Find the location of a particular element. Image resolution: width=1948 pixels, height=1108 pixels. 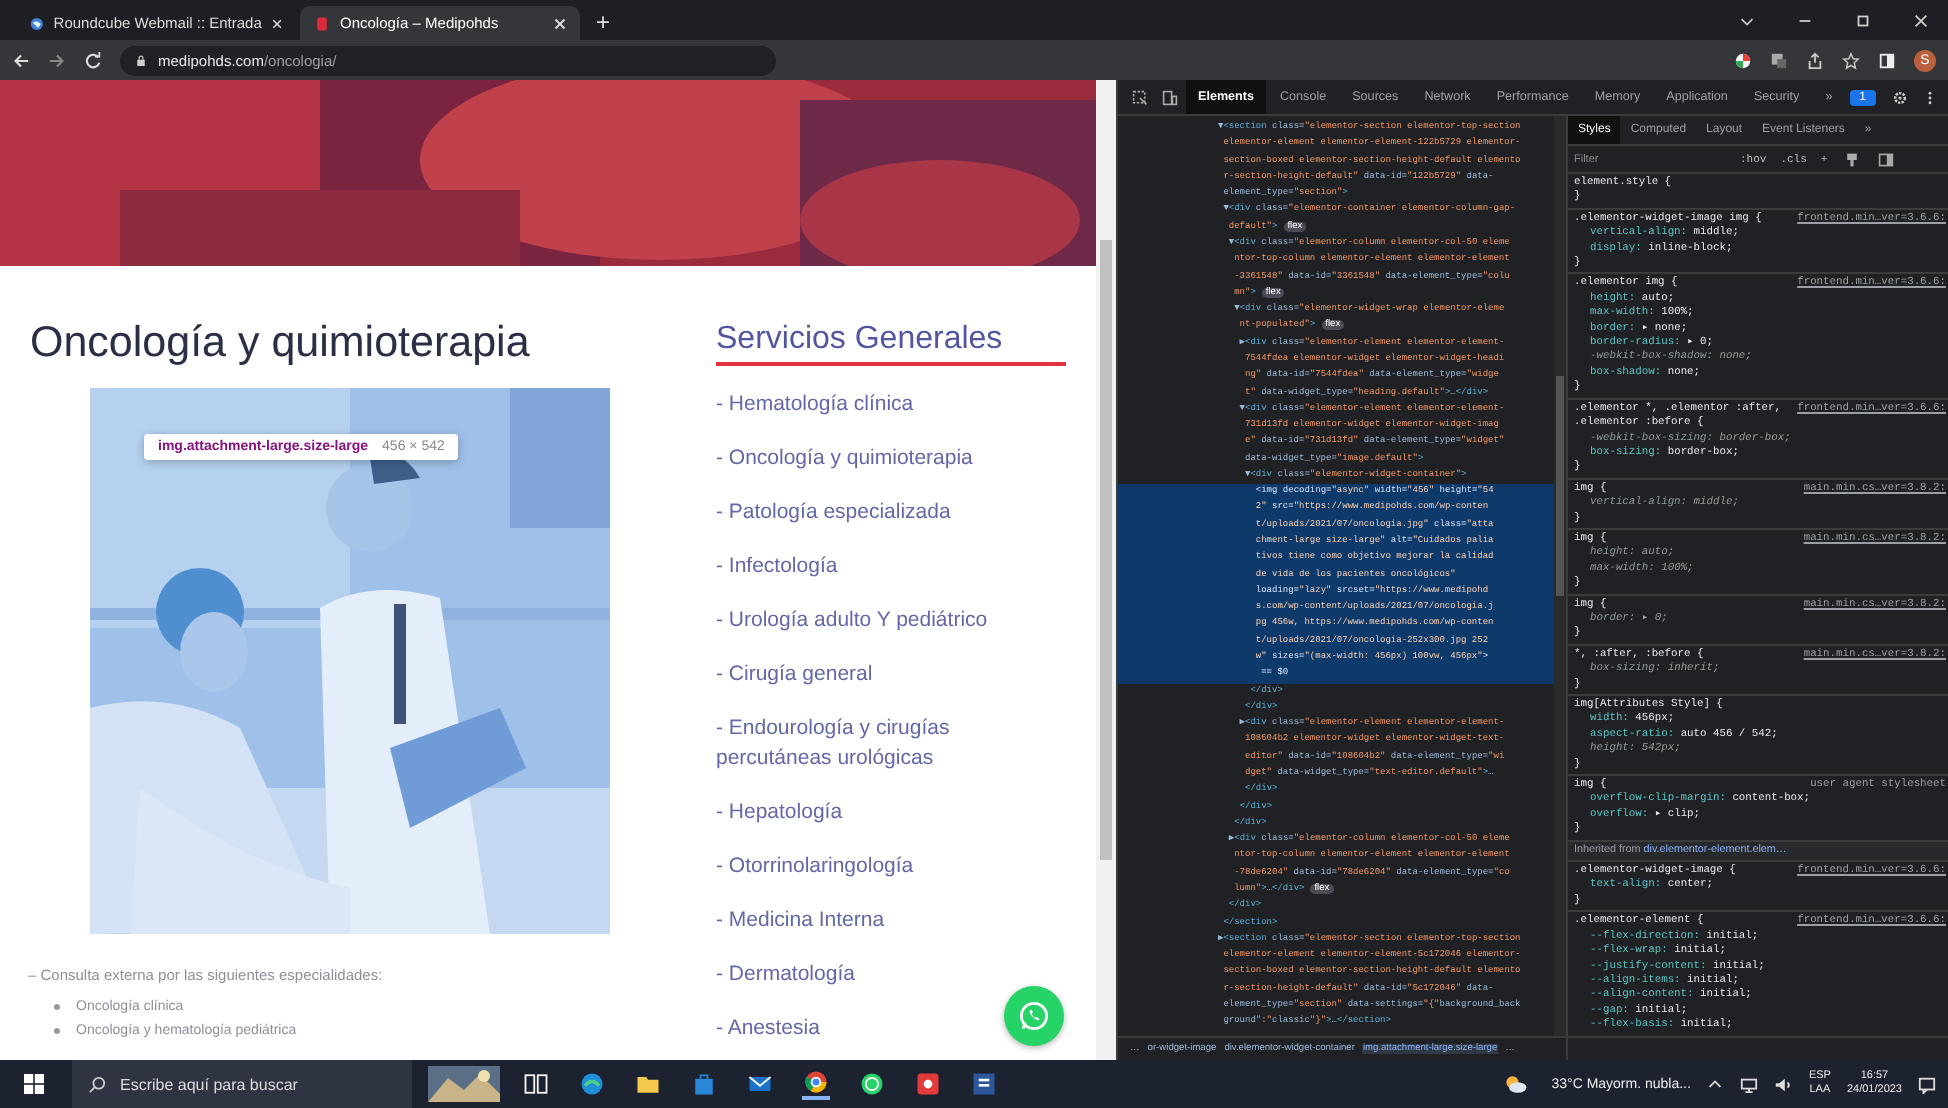

service-link: - Cirugía general is located at coordinates (891, 675).